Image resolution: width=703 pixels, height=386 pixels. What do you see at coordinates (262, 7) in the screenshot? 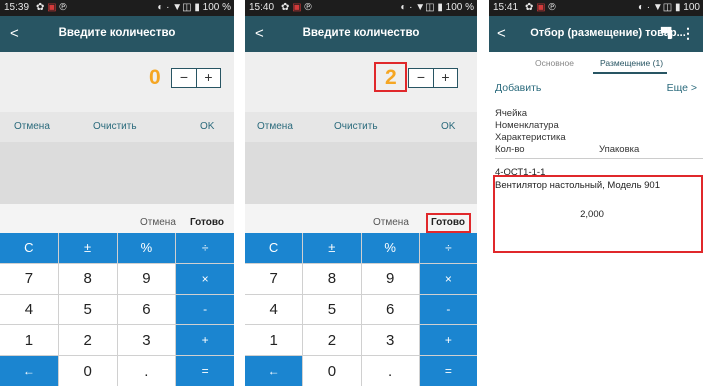
I see `status-time: 15:40` at bounding box center [262, 7].